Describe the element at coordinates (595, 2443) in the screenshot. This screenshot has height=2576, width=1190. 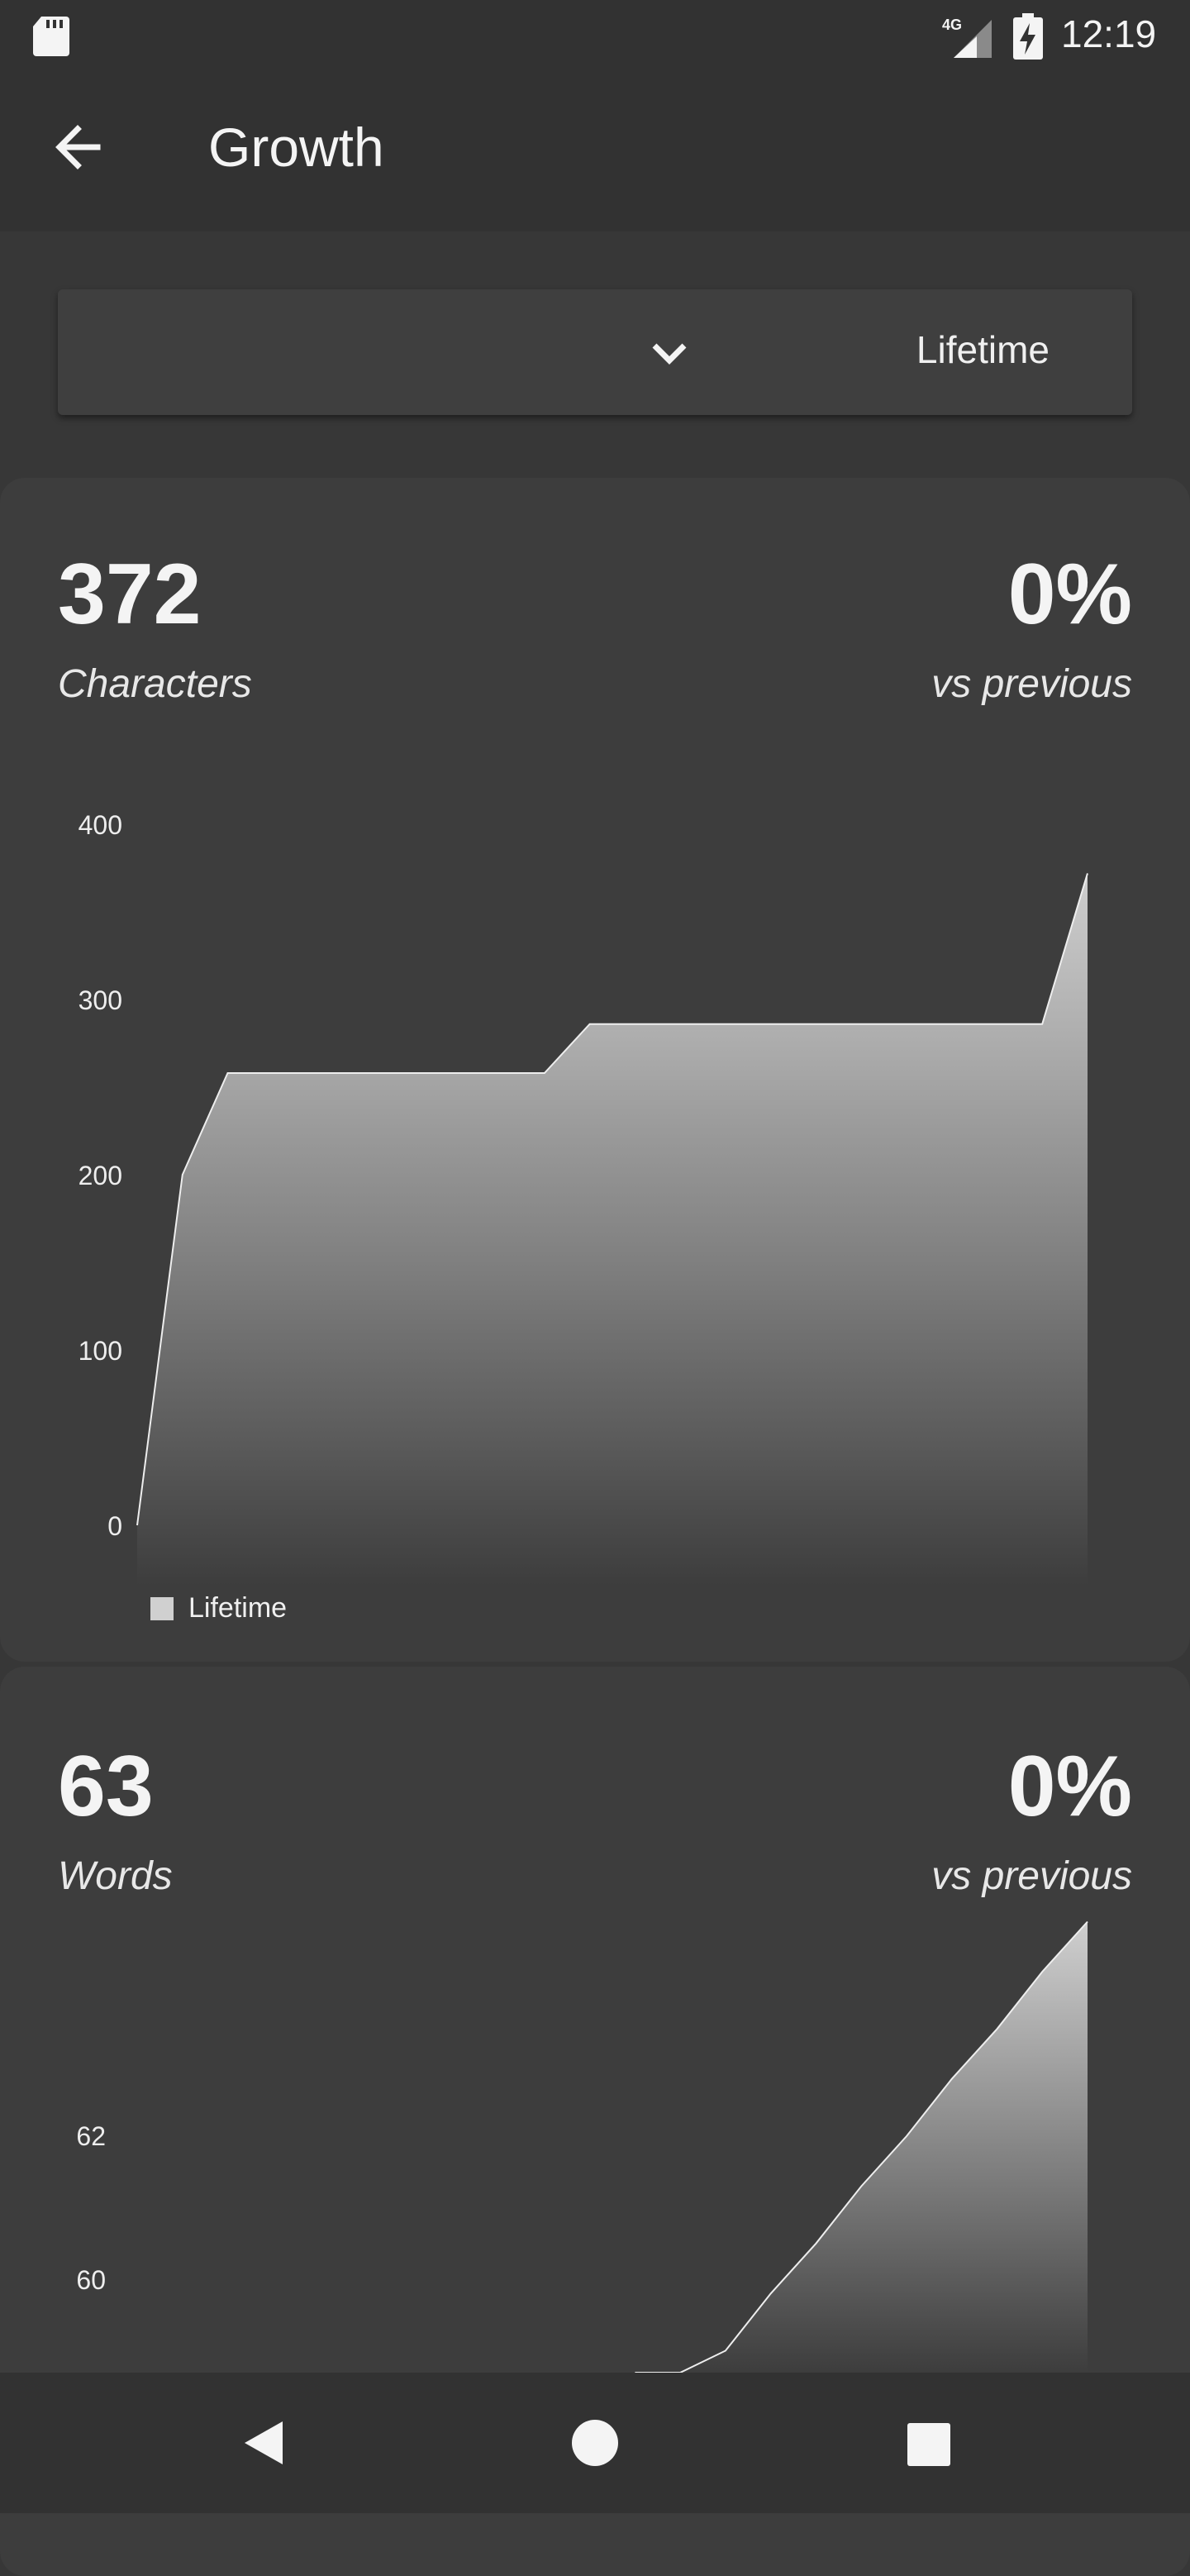
I see `nav-home-icon` at that location.